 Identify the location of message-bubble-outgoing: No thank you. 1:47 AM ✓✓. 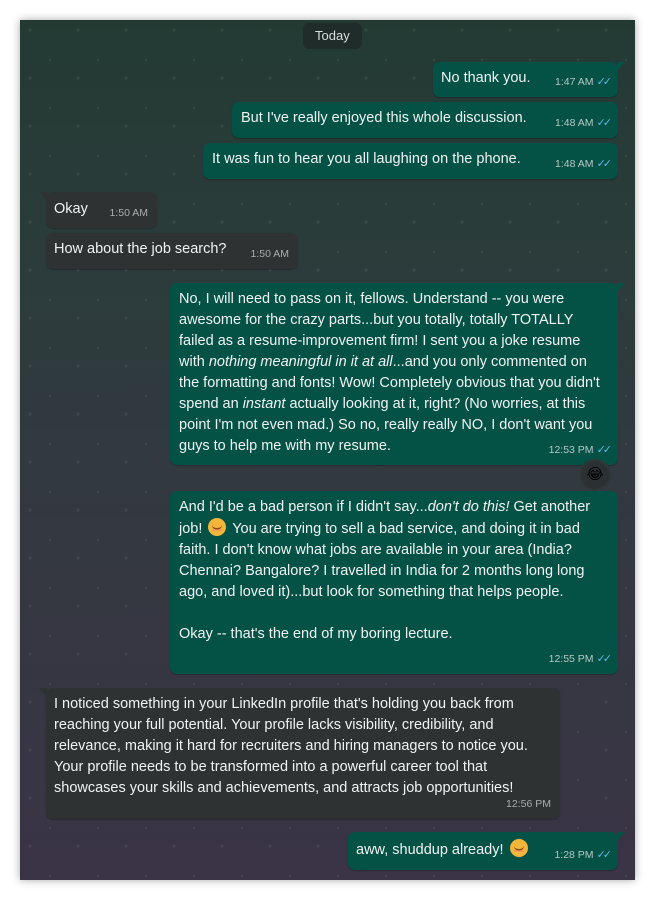
(529, 79).